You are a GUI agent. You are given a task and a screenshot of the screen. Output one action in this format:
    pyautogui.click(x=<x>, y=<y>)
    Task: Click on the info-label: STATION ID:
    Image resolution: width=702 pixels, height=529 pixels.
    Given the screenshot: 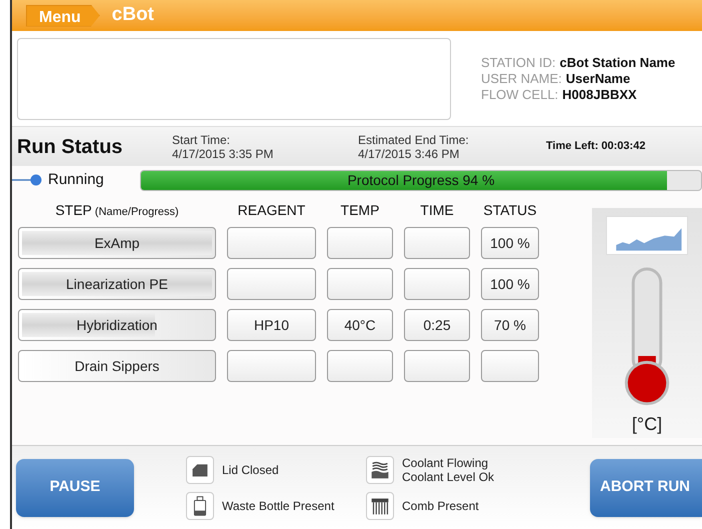 What is the action you would take?
    pyautogui.click(x=518, y=62)
    